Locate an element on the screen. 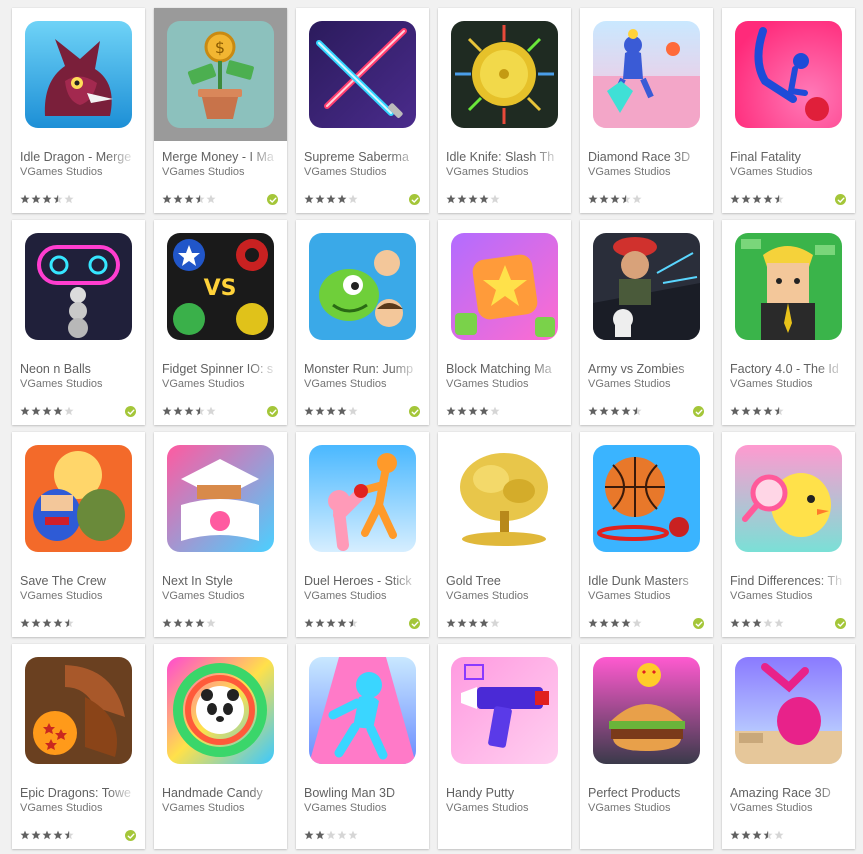 Image resolution: width=863 pixels, height=854 pixels. app-card: $ Merge Money - I Ma VGames Studios is located at coordinates (220, 110).